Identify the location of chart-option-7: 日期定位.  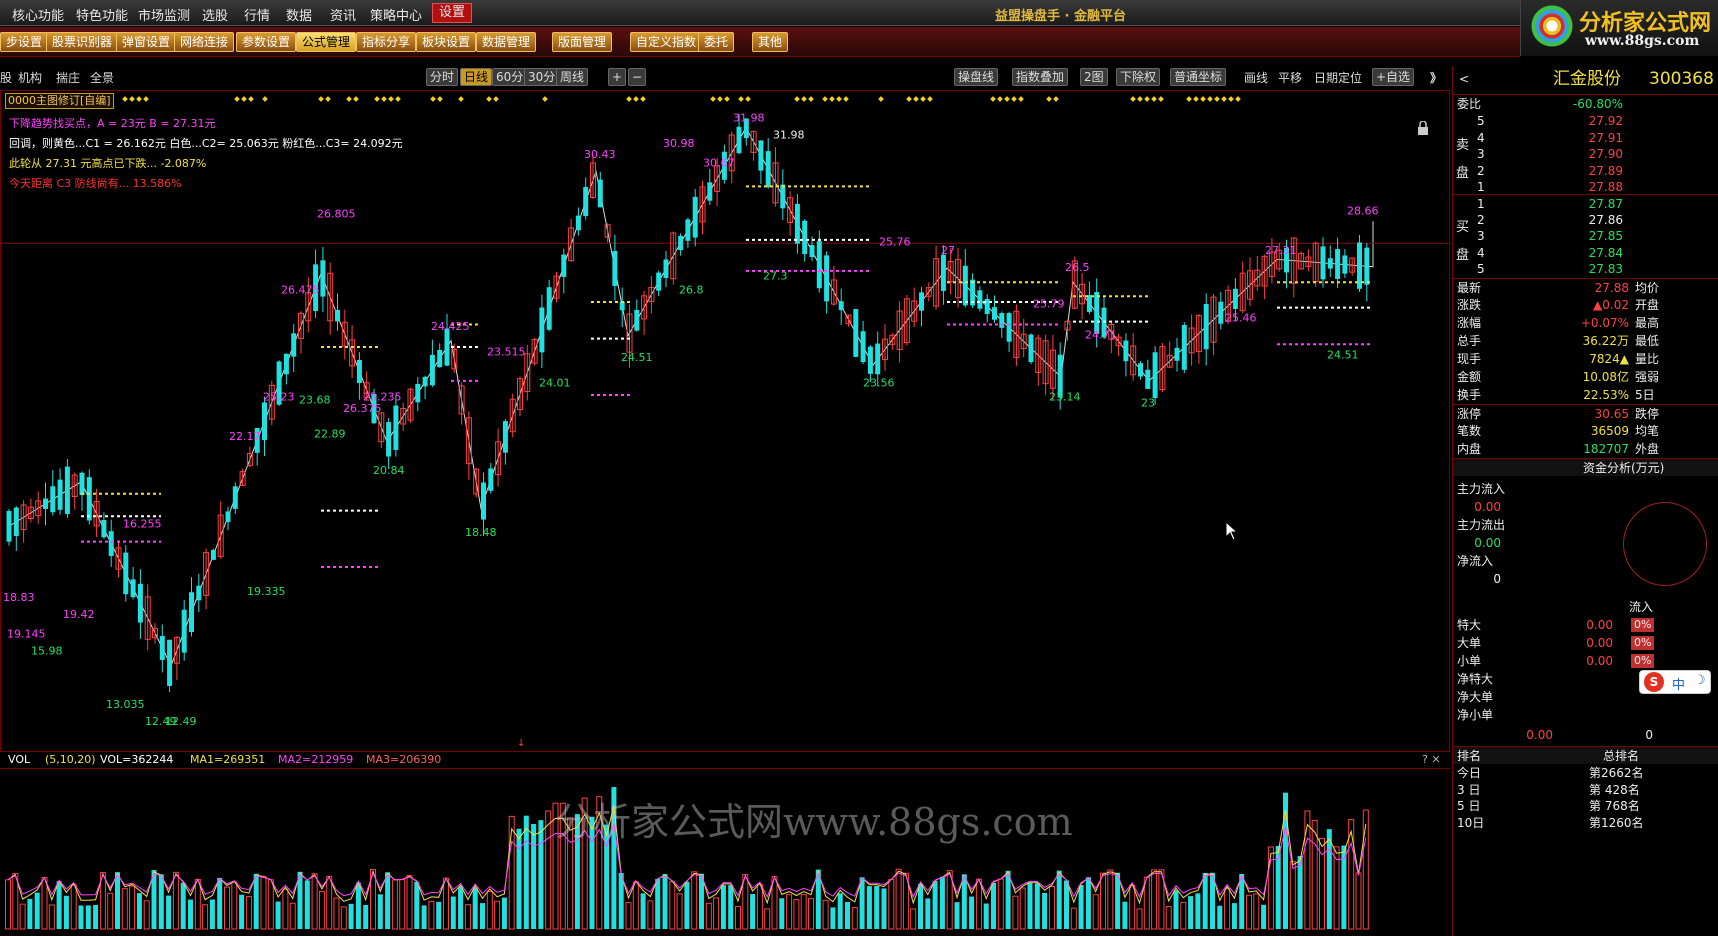
(1338, 77).